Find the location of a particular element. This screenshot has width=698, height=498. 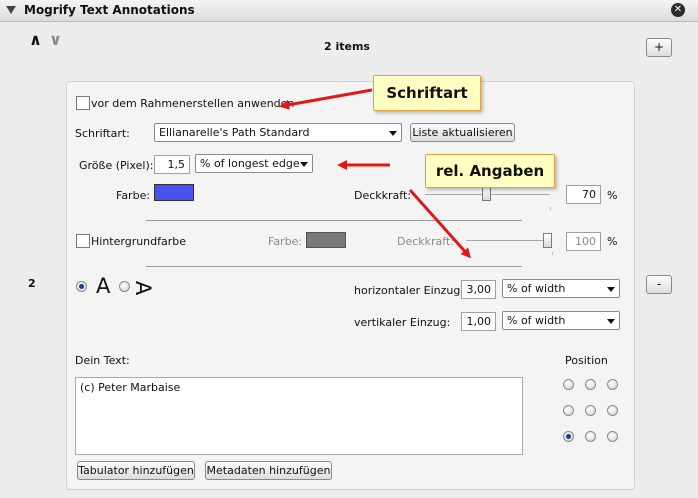

arrow-to-checkbox is located at coordinates (326, 99).